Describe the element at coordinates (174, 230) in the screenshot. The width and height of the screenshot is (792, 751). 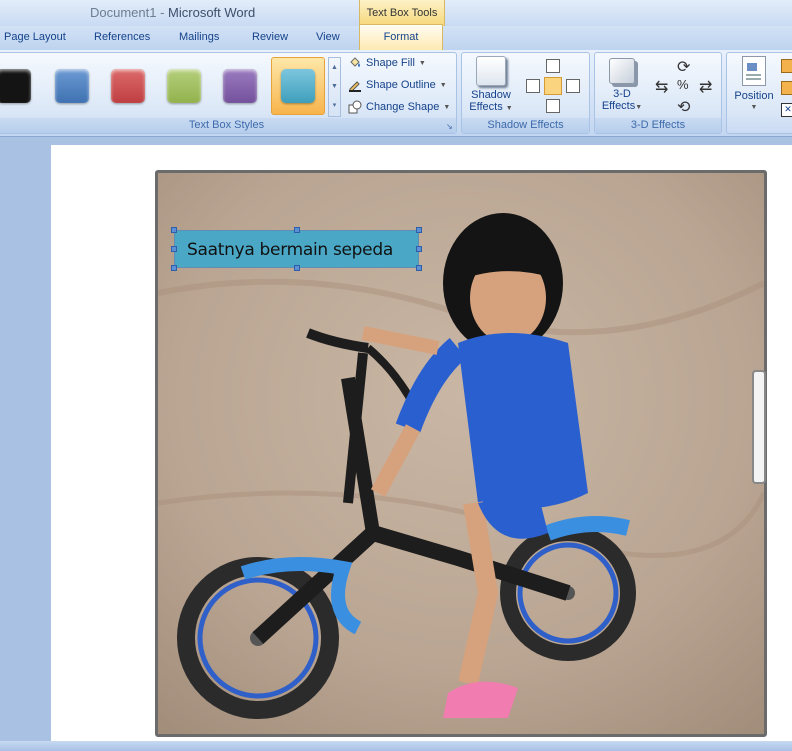
I see `resize-handle-top-left` at that location.